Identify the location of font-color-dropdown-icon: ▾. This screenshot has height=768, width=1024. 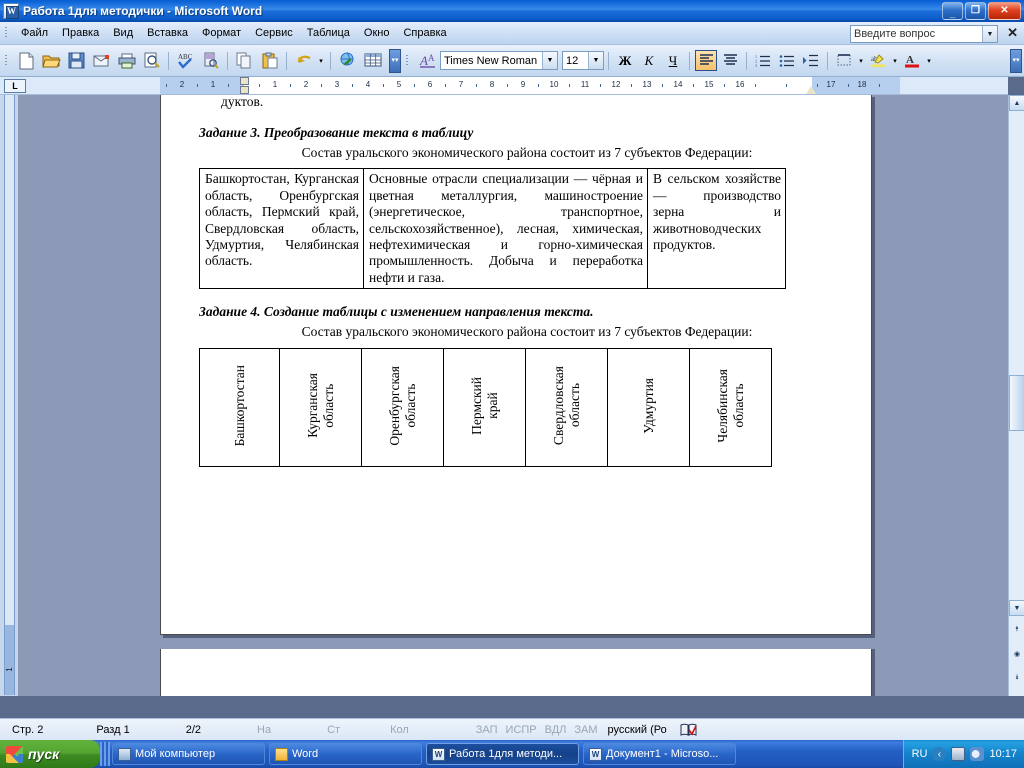
(929, 61).